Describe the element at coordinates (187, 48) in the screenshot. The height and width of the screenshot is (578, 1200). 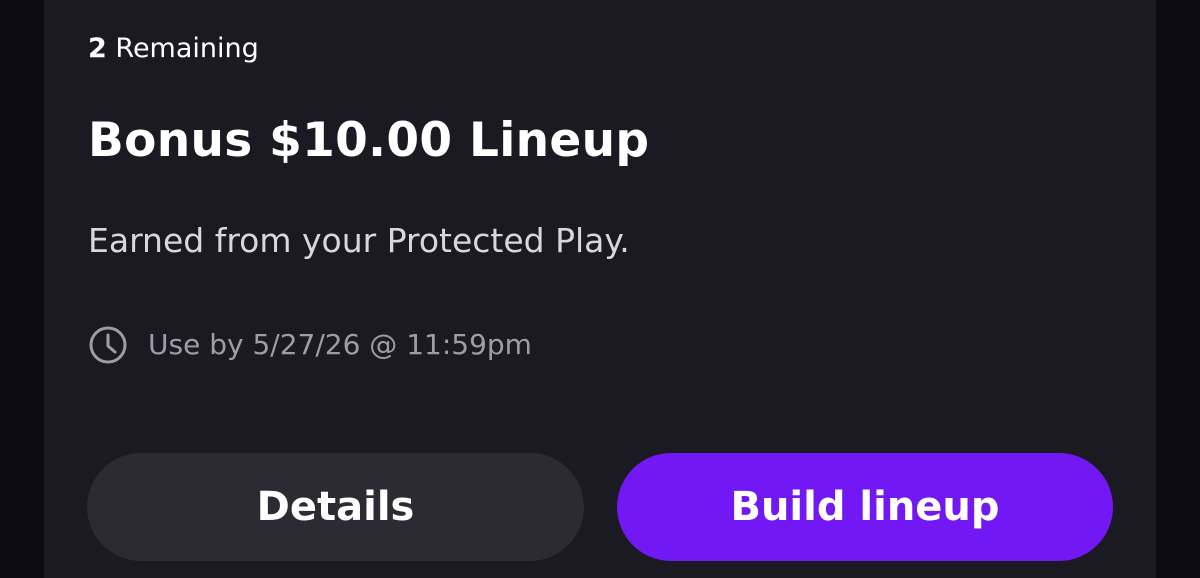
I see `remaining-label: Remaining` at that location.